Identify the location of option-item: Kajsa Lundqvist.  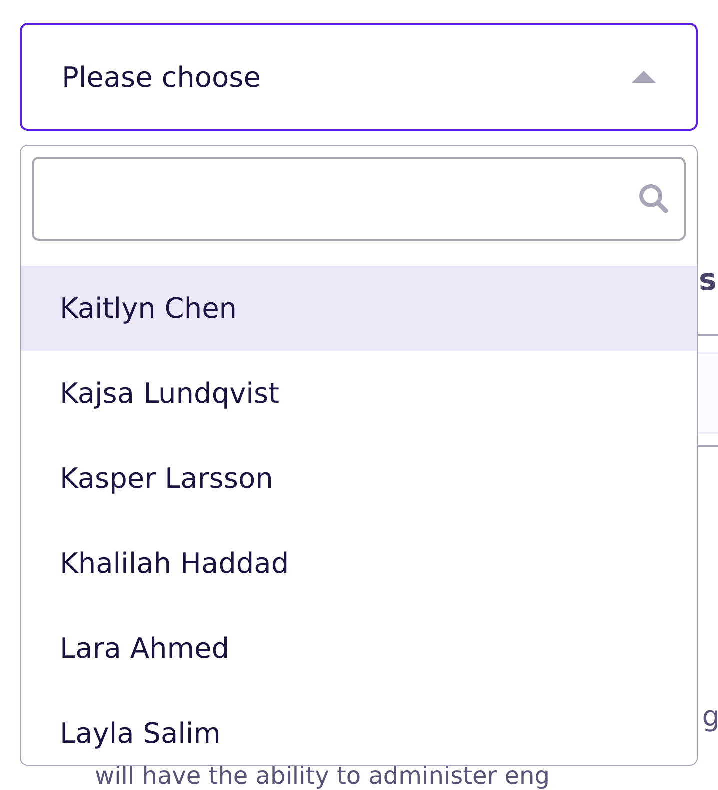
(359, 393).